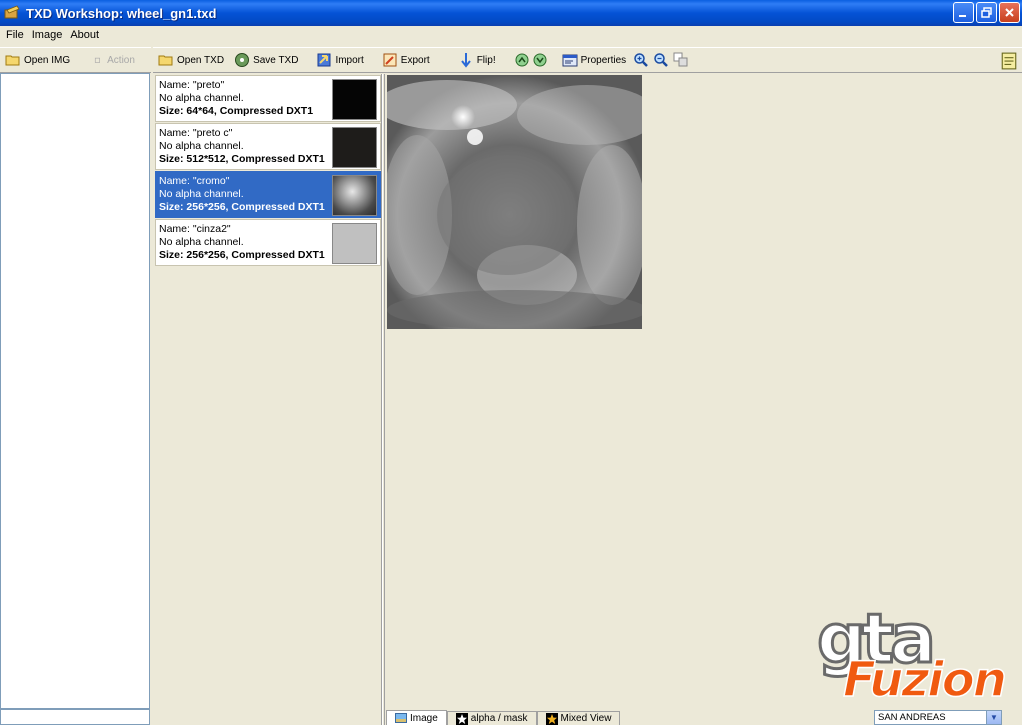  Describe the element at coordinates (486, 60) in the screenshot. I see `flip-label: Flip!` at that location.